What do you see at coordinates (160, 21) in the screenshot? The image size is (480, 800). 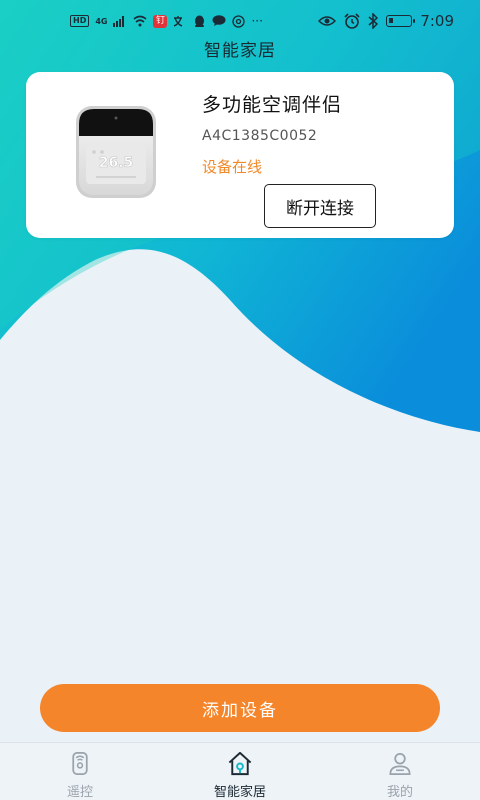 I see `app-badge: 钉` at bounding box center [160, 21].